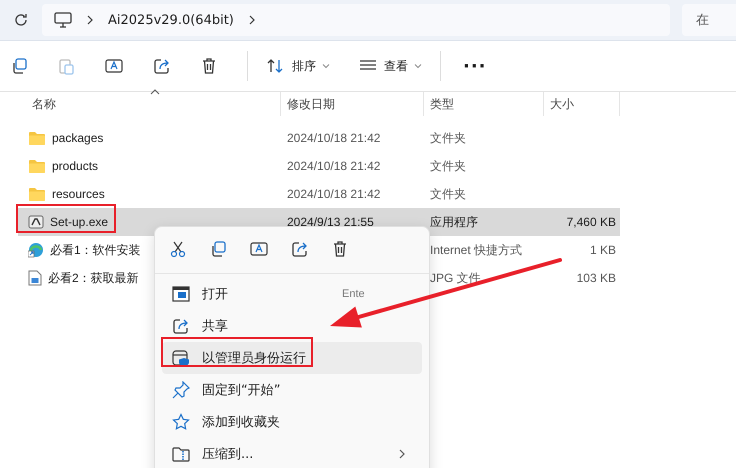 This screenshot has width=736, height=468. What do you see at coordinates (93, 278) in the screenshot?
I see `file-name: 必看2：获取最新` at bounding box center [93, 278].